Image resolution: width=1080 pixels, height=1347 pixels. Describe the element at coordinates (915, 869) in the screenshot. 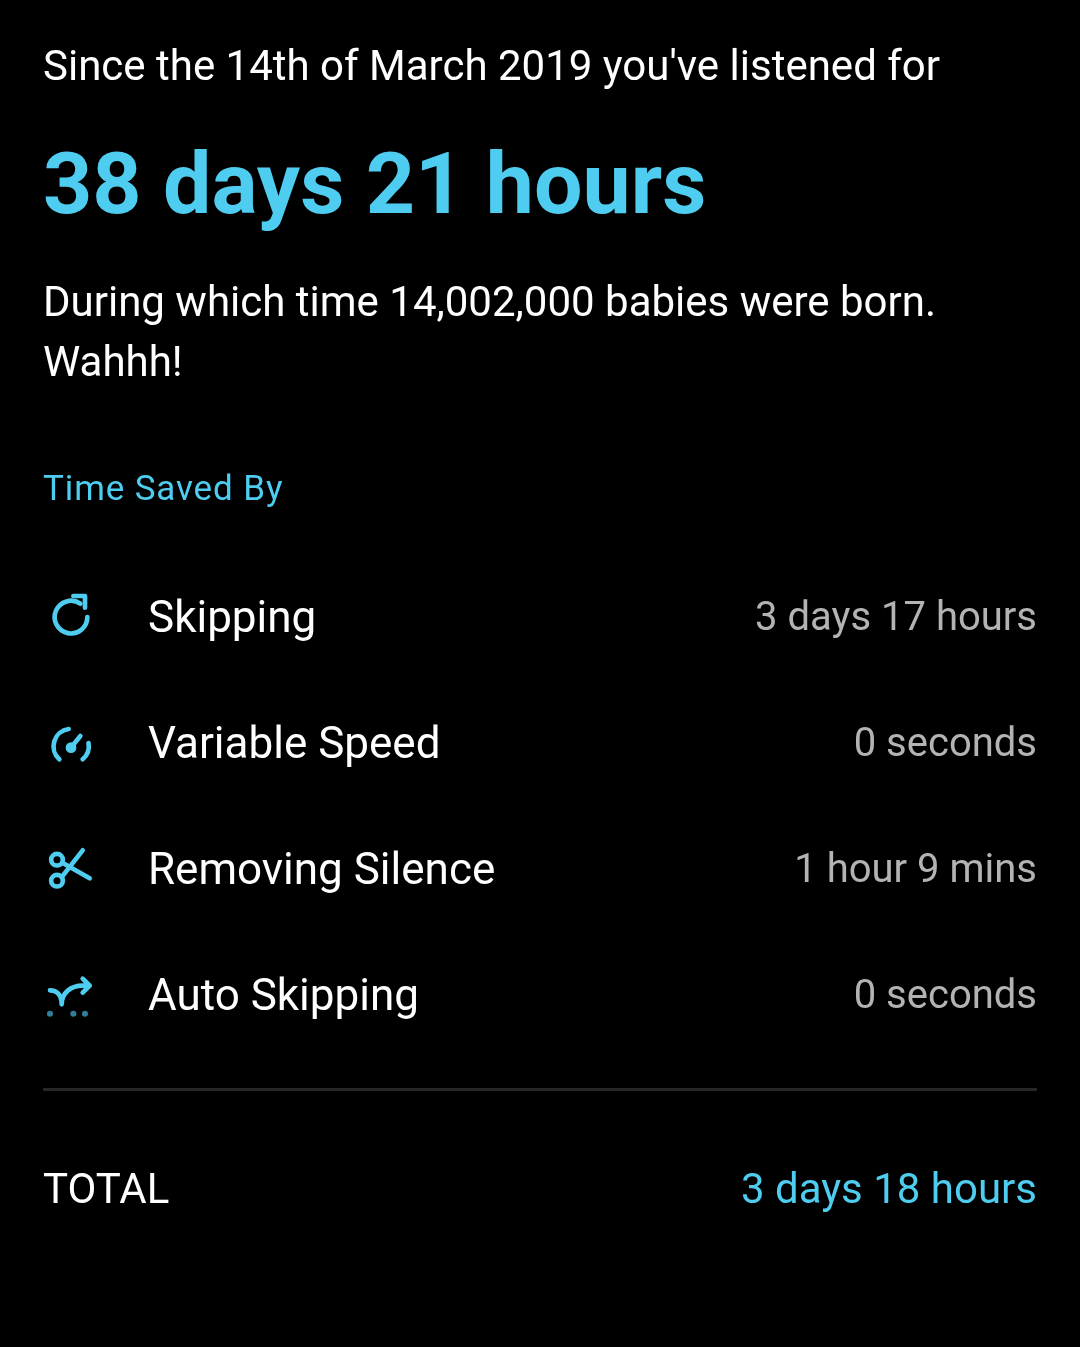

I see `row-value: 1 hour 9 mins` at that location.